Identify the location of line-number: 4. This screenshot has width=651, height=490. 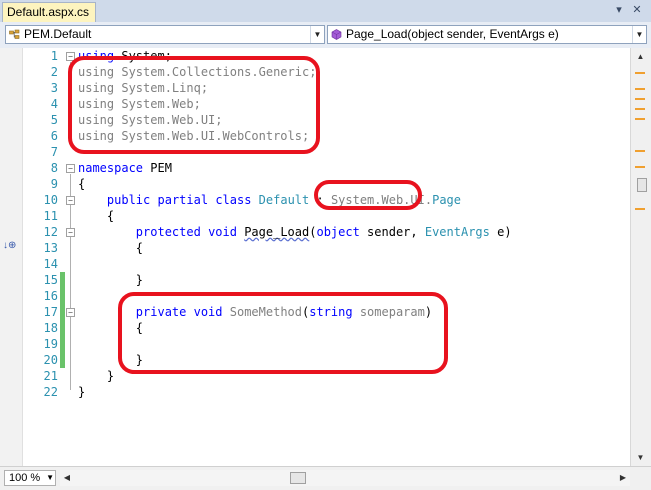
(54, 104).